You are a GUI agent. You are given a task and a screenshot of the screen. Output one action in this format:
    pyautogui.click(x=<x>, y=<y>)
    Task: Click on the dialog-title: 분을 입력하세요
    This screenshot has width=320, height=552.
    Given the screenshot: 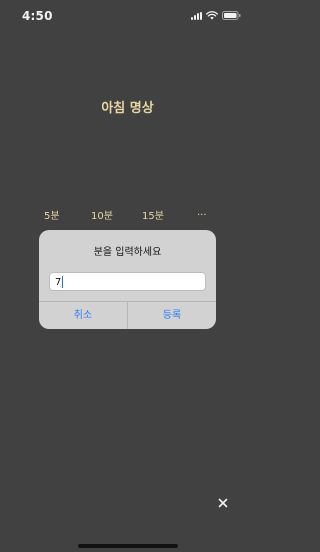 What is the action you would take?
    pyautogui.click(x=127, y=252)
    